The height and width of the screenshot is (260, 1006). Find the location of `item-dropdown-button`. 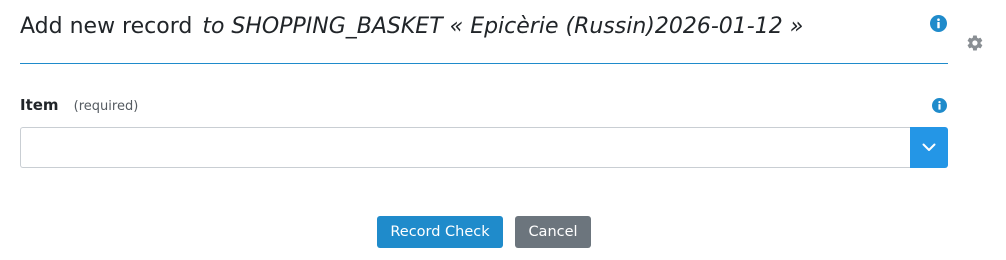

item-dropdown-button is located at coordinates (929, 147).